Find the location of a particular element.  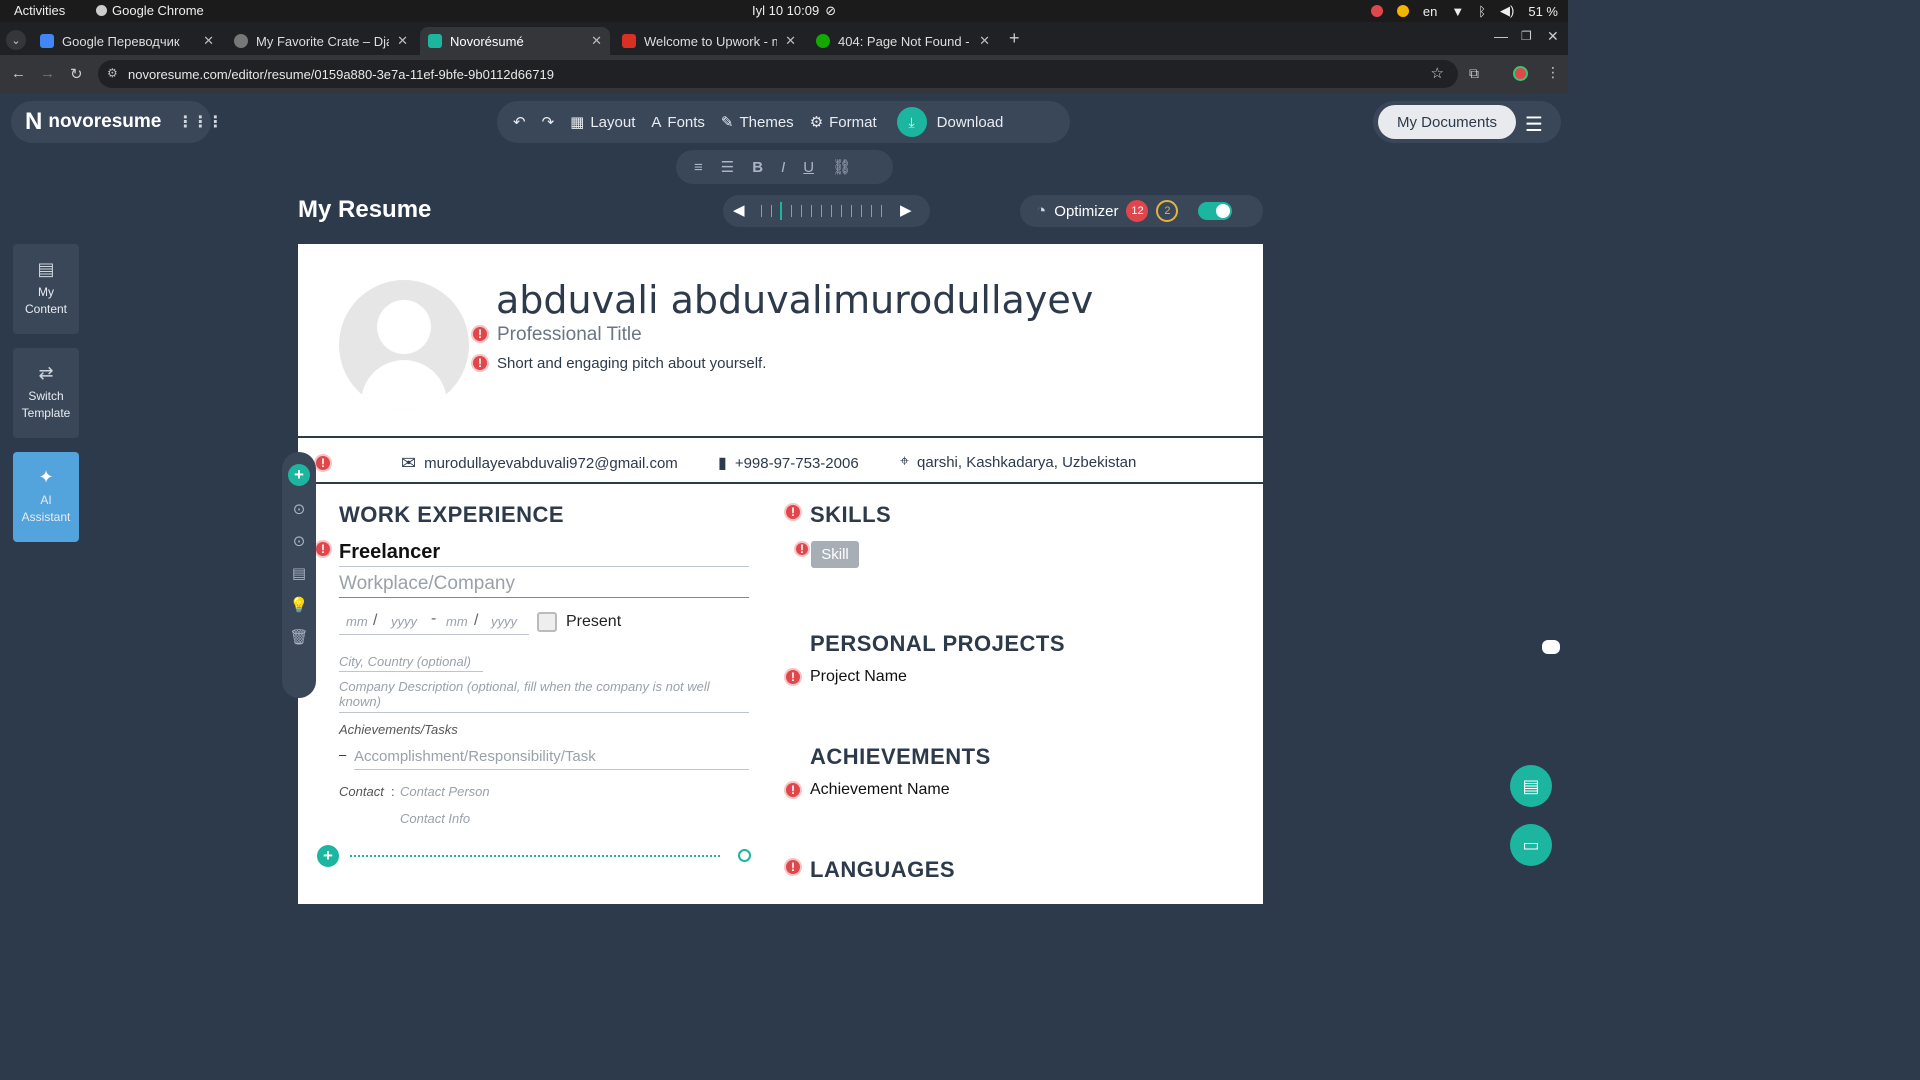

languages-heading: LANGUAGES is located at coordinates (882, 870).